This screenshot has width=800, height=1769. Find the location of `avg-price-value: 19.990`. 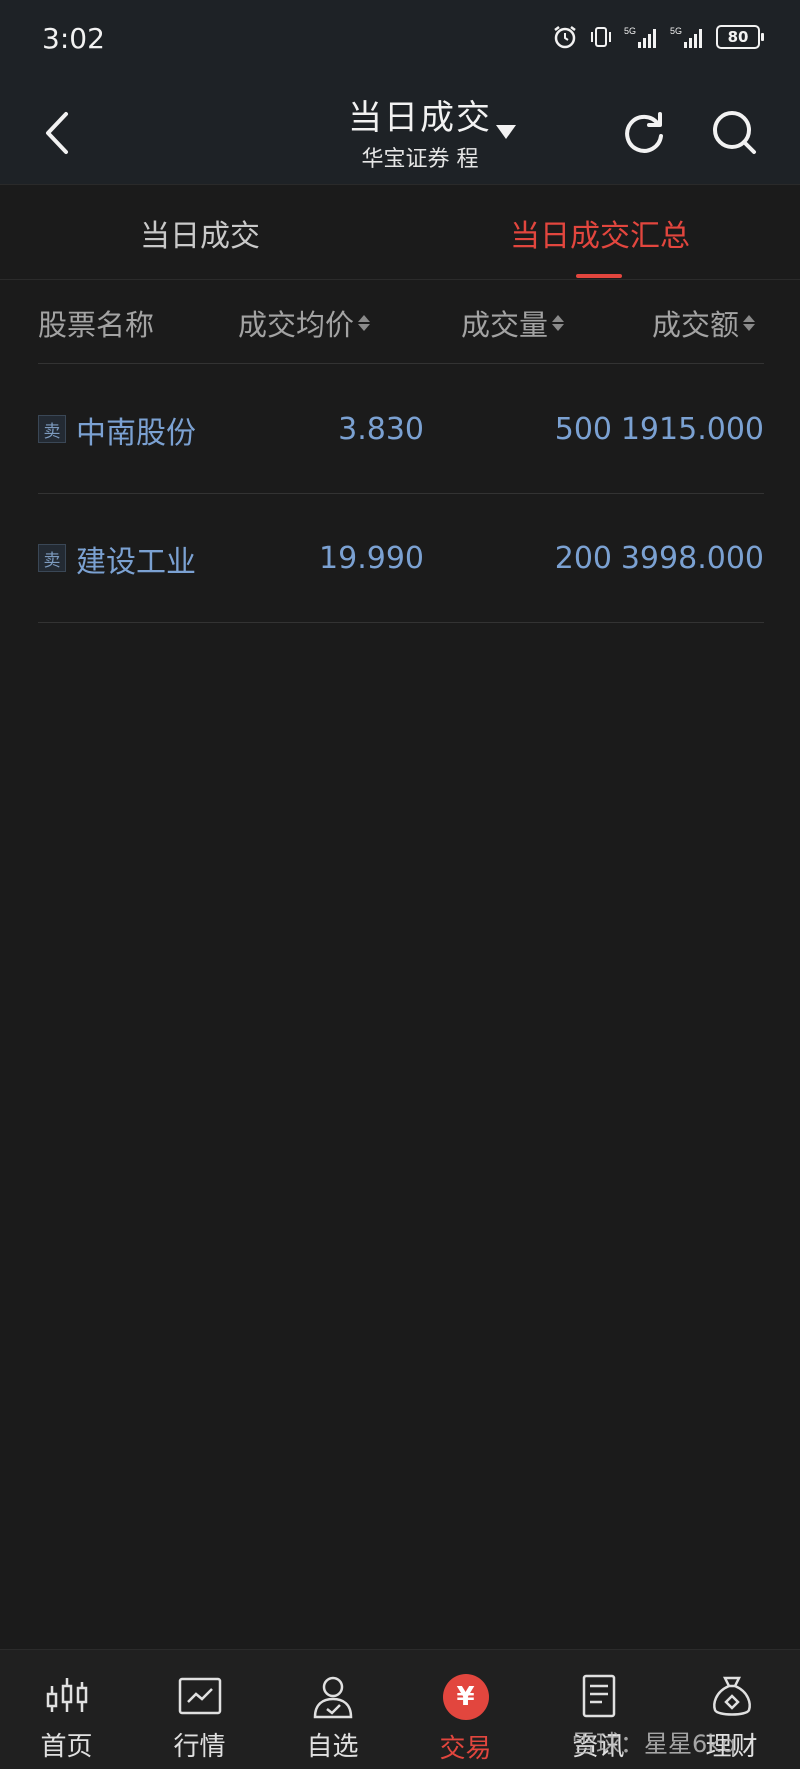

avg-price-value: 19.990 is located at coordinates (371, 558).